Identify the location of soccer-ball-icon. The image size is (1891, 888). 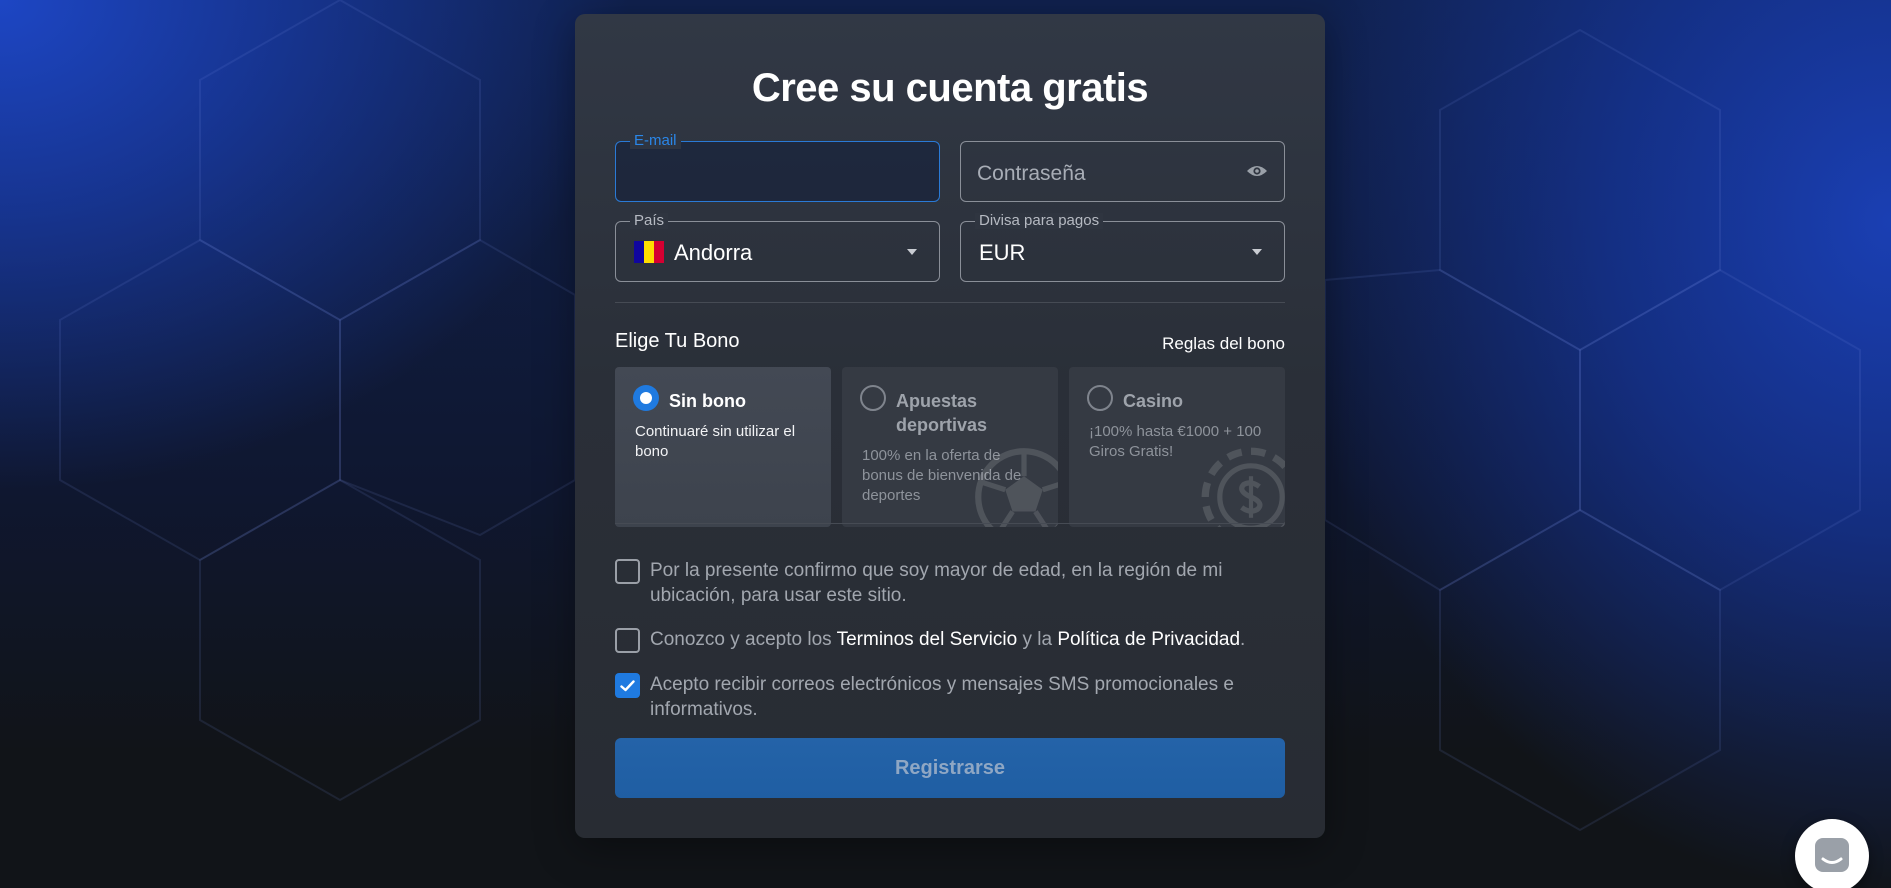
(1016, 487).